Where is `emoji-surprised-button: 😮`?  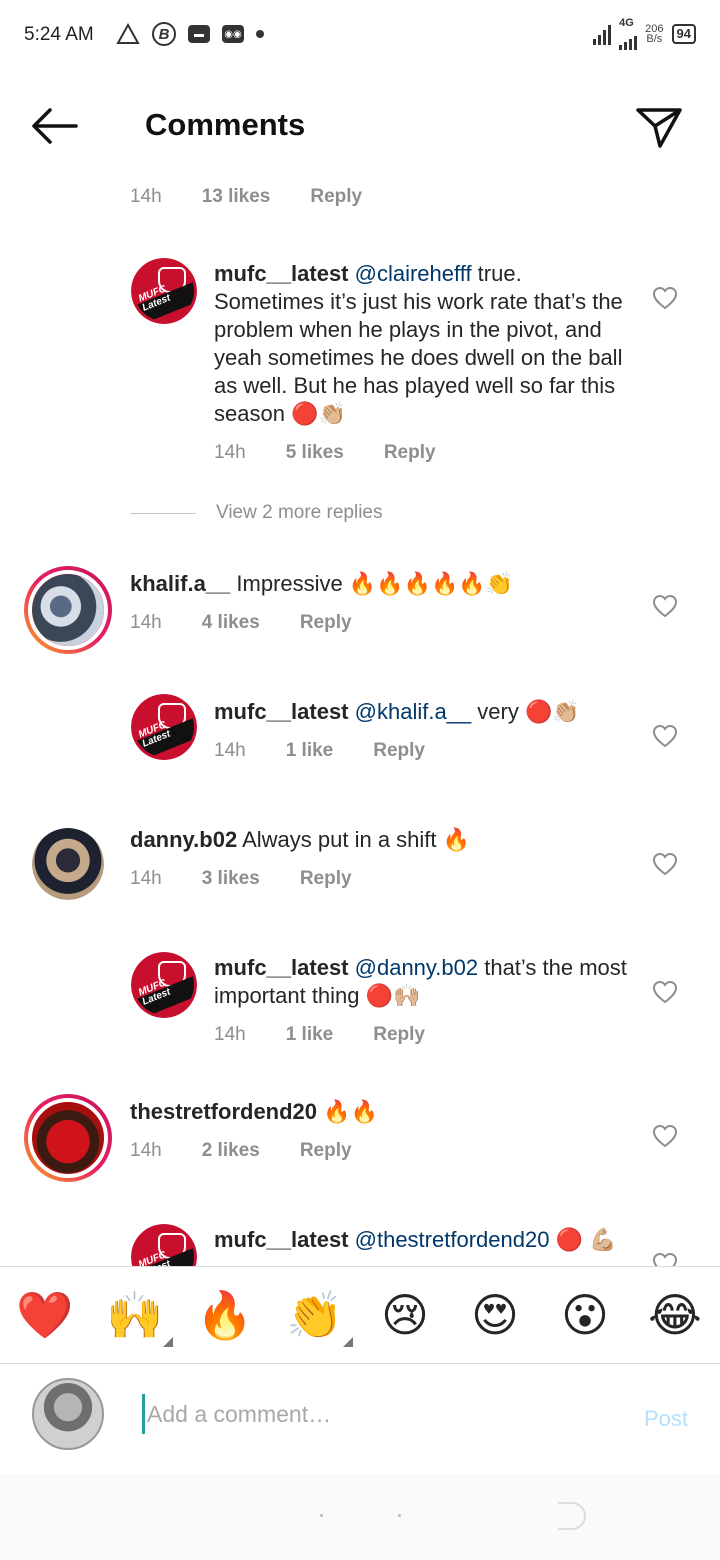
emoji-surprised-button: 😮 is located at coordinates (585, 1315).